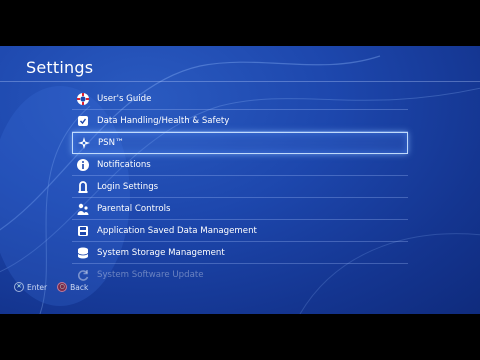 This screenshot has width=480, height=360. Describe the element at coordinates (240, 121) in the screenshot. I see `menu-item-data-handling: Data Handling/Health & Safety` at that location.